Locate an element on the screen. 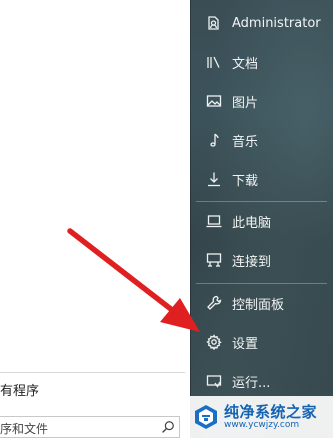 This screenshot has height=438, width=333. menu-item-label: 文档 is located at coordinates (245, 64).